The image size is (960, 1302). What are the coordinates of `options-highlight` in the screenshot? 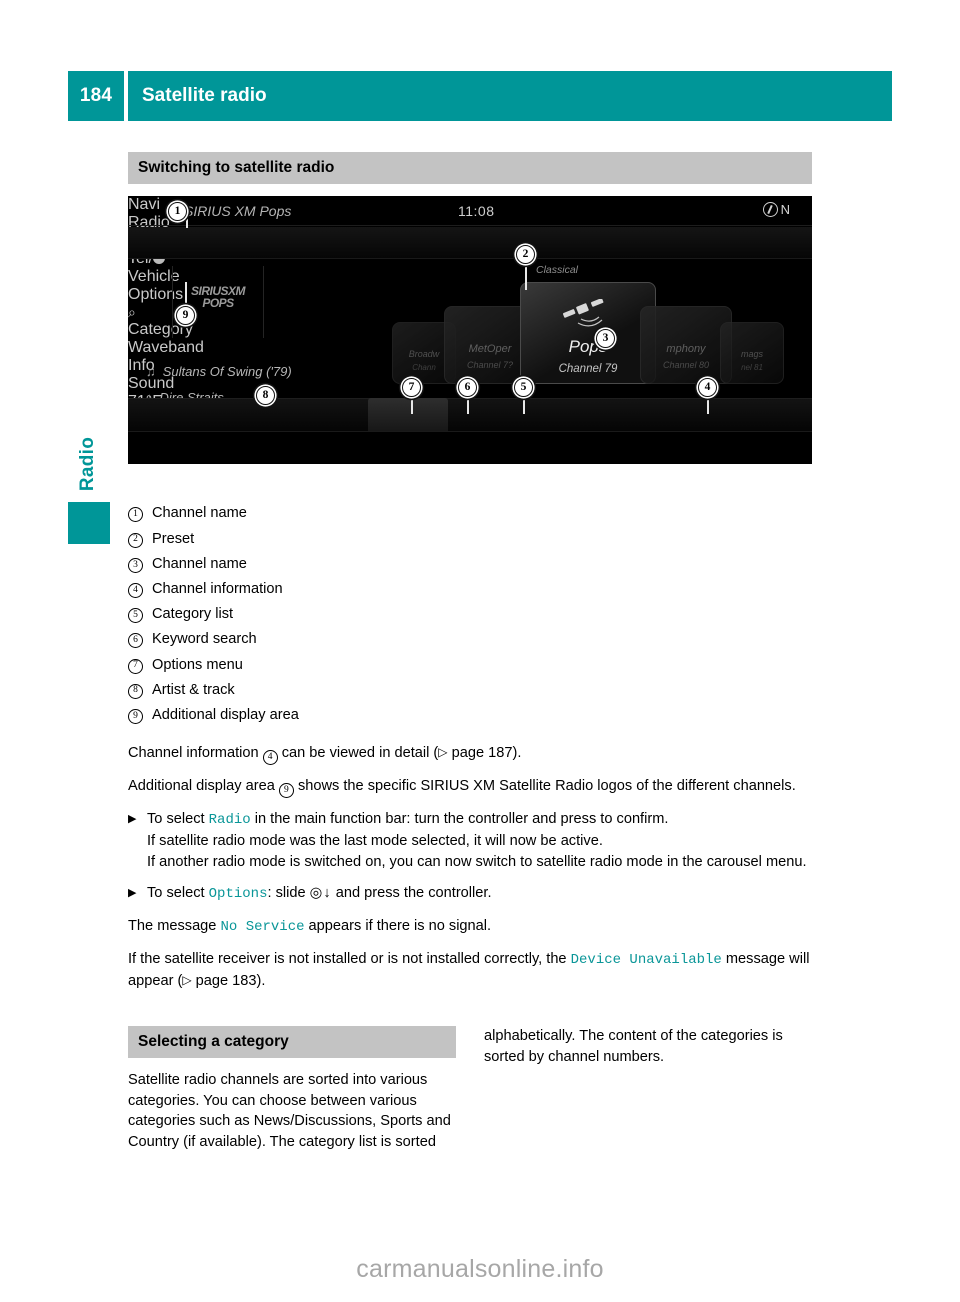 It's located at (408, 414).